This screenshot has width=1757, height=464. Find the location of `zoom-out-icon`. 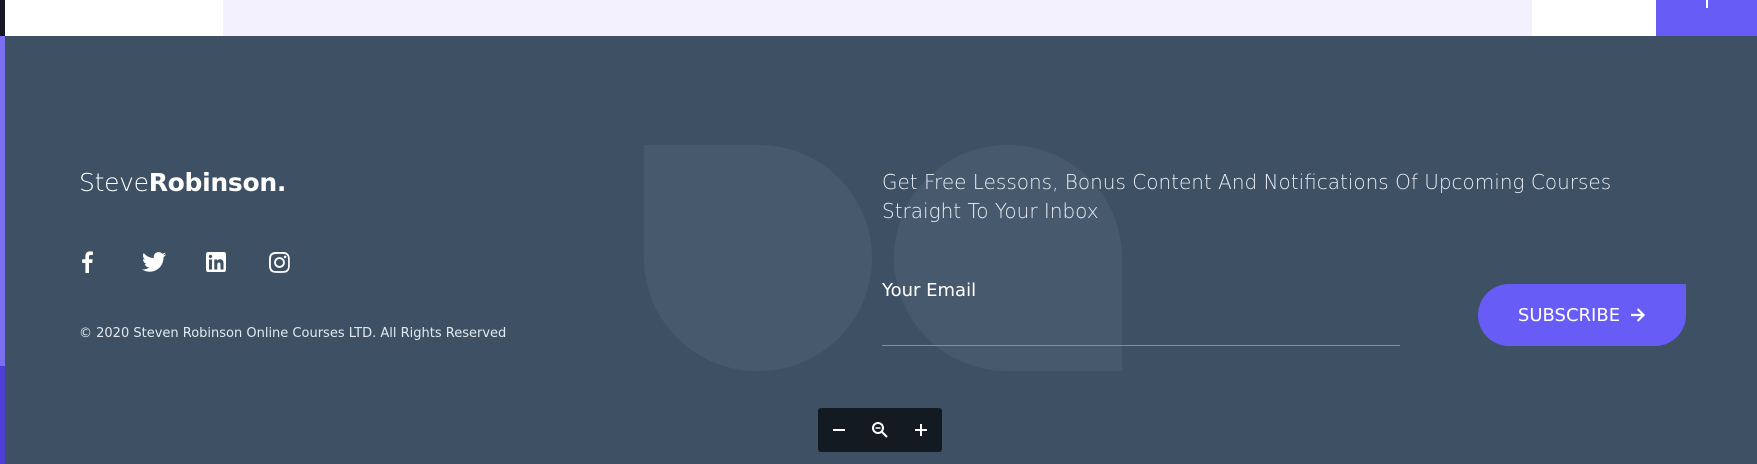

zoom-out-icon is located at coordinates (839, 430).